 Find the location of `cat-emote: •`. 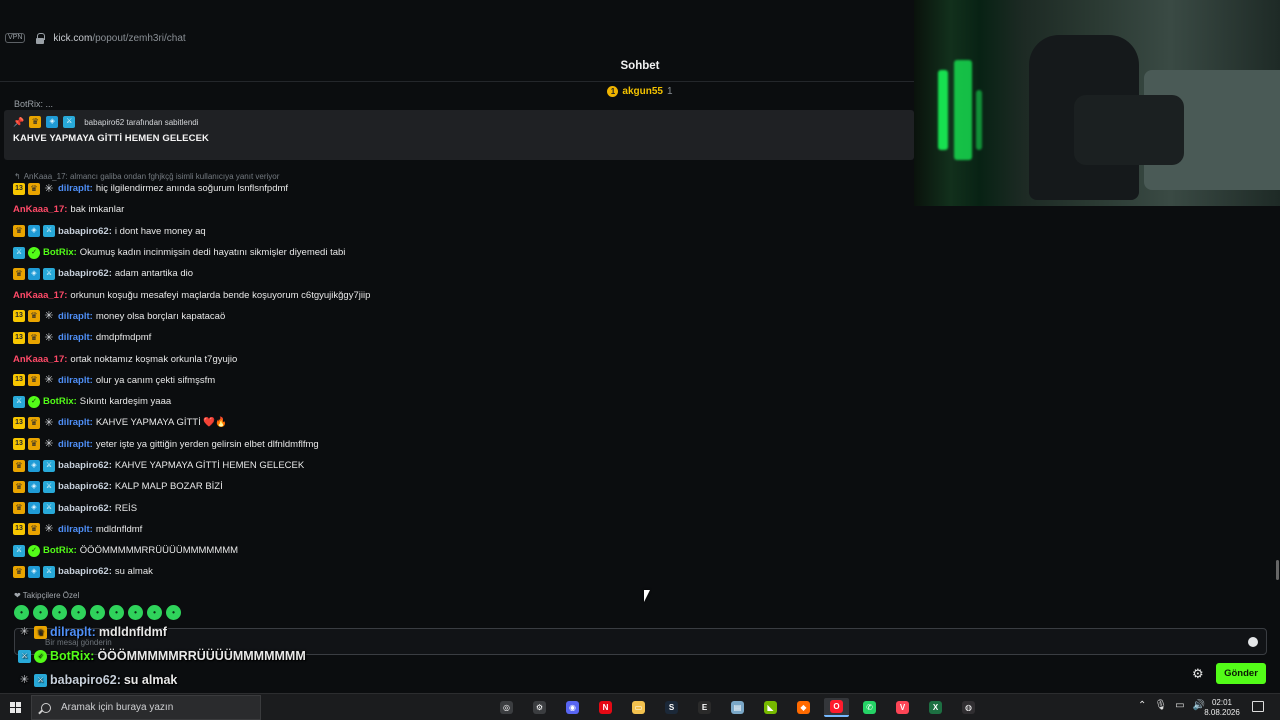

cat-emote: • is located at coordinates (21, 612).